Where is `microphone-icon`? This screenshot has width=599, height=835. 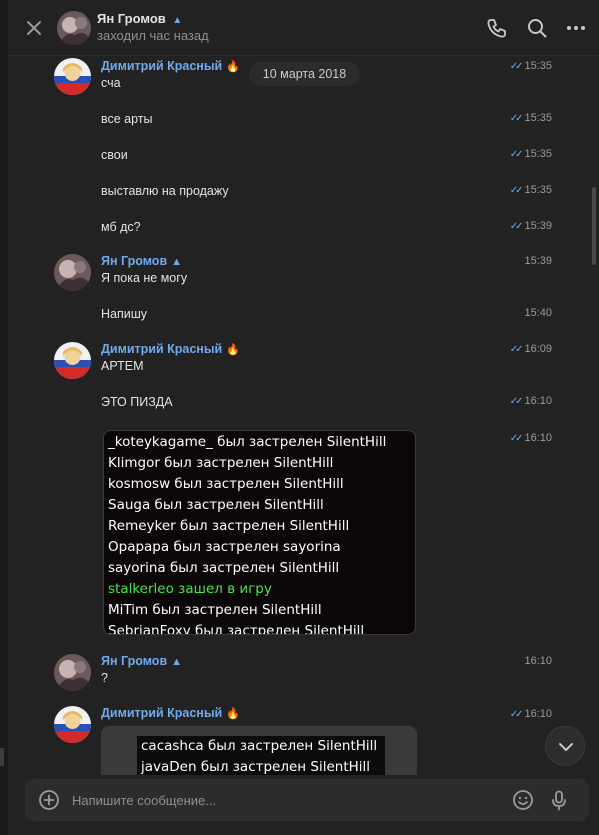 microphone-icon is located at coordinates (559, 800).